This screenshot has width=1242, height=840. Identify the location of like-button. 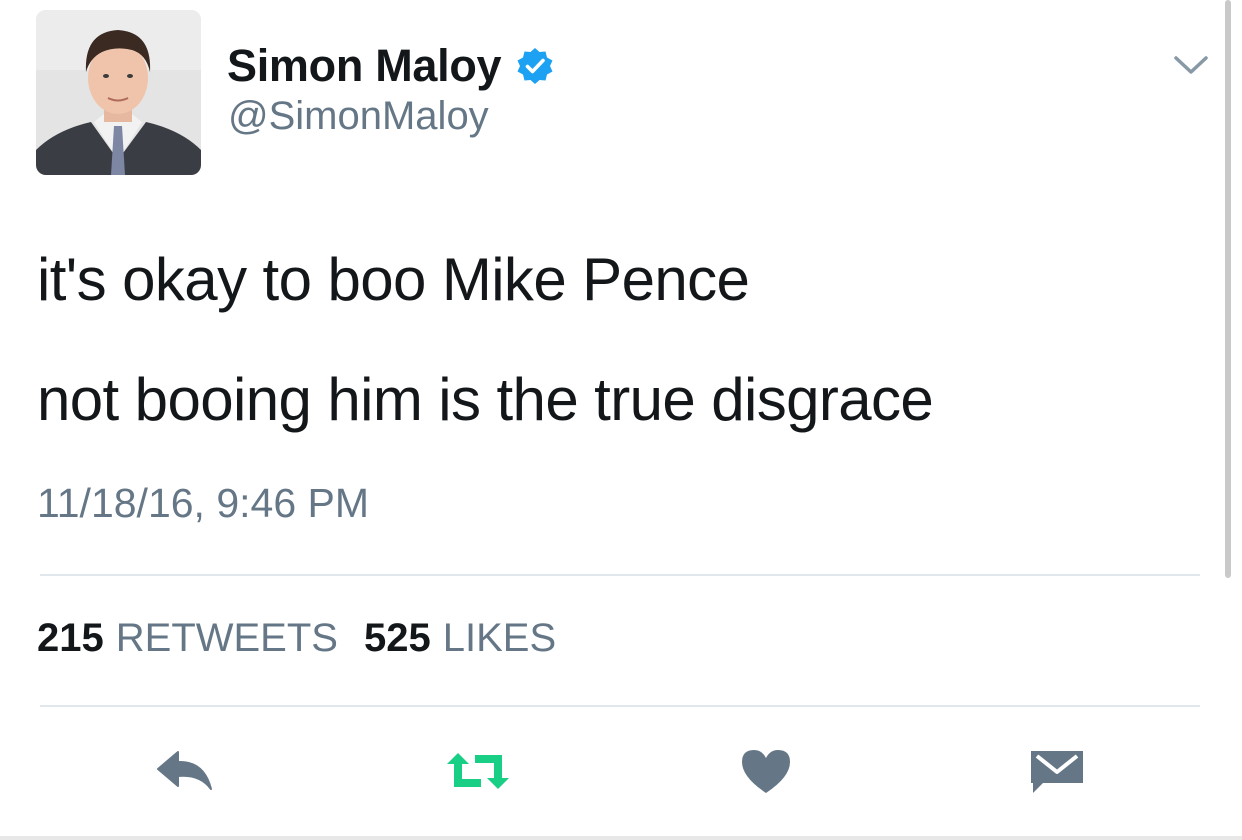
(766, 771).